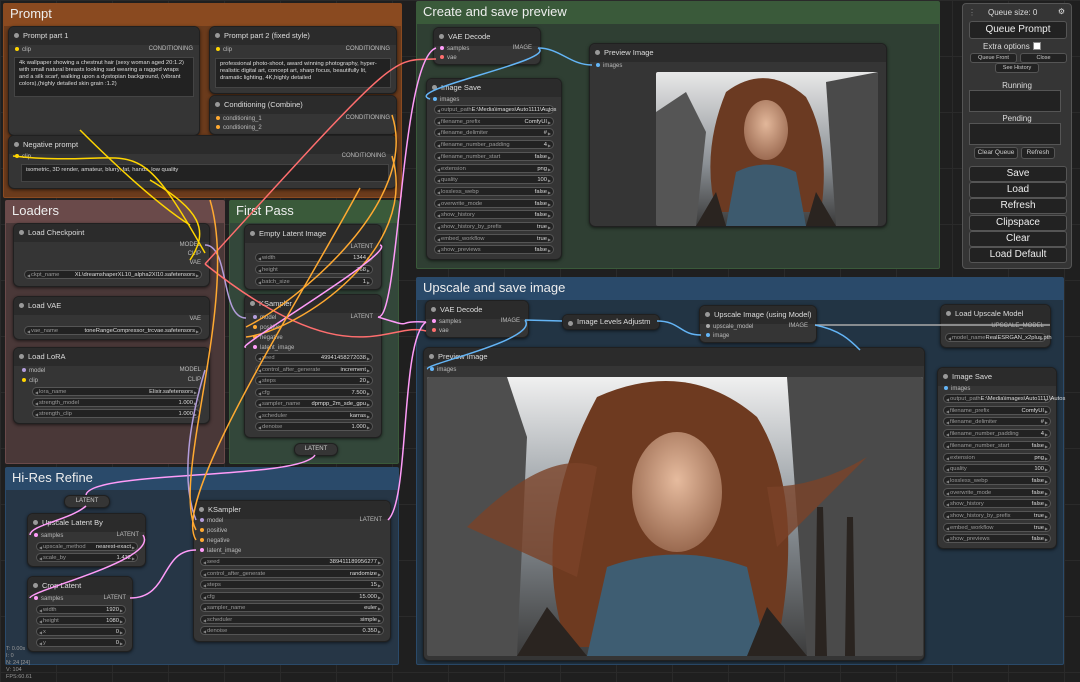 This screenshot has width=1080, height=682. Describe the element at coordinates (87, 558) in the screenshot. I see `widget-scale-by: scale_by1.432` at that location.